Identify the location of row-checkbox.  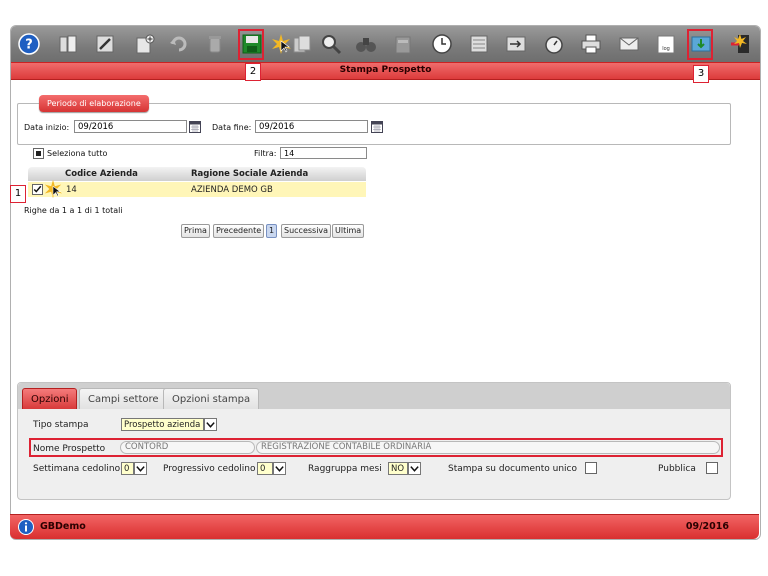
(37, 189).